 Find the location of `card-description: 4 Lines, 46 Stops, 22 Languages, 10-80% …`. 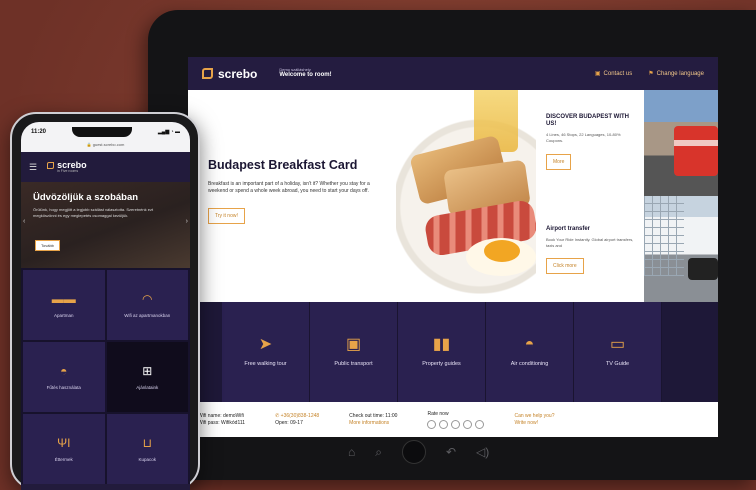

card-description: 4 Lines, 46 Stops, 22 Languages, 10-80% … is located at coordinates (583, 137).